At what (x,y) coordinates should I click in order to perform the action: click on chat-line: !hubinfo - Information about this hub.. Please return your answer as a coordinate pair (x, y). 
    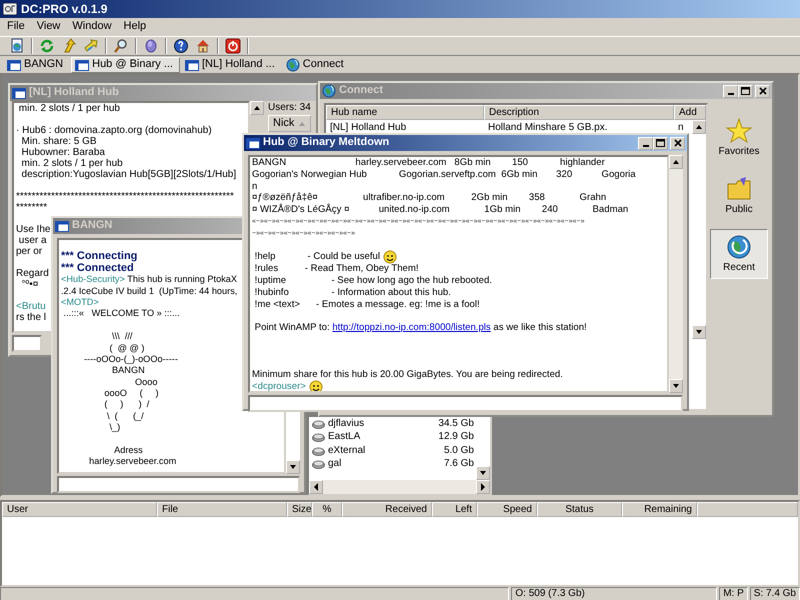
    Looking at the image, I should click on (352, 292).